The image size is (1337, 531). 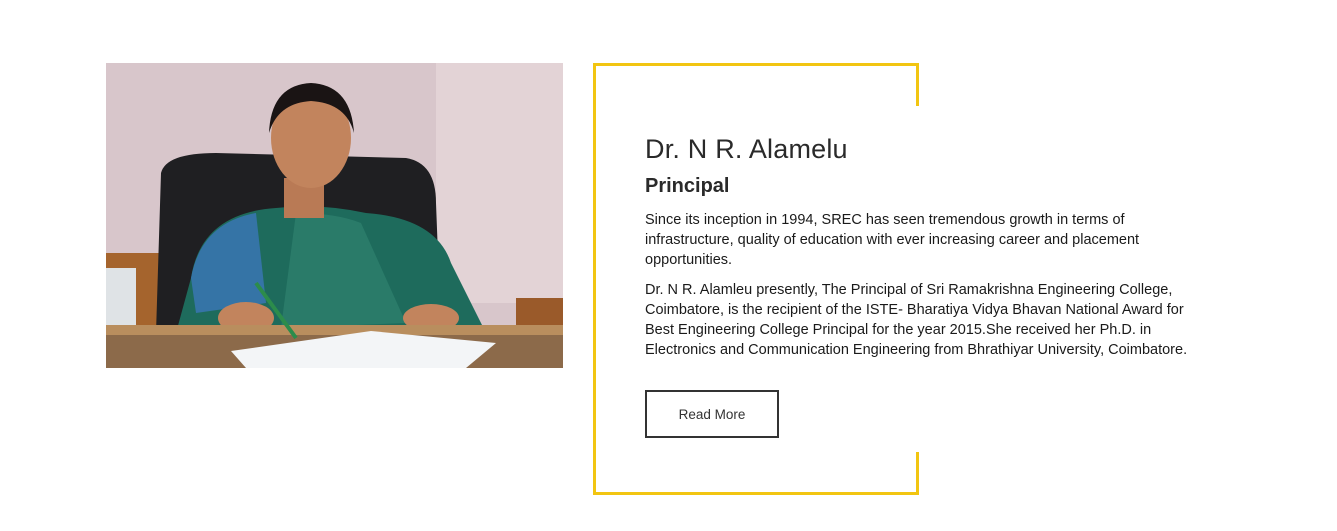 I want to click on frame-right-bottom-border, so click(x=917, y=473).